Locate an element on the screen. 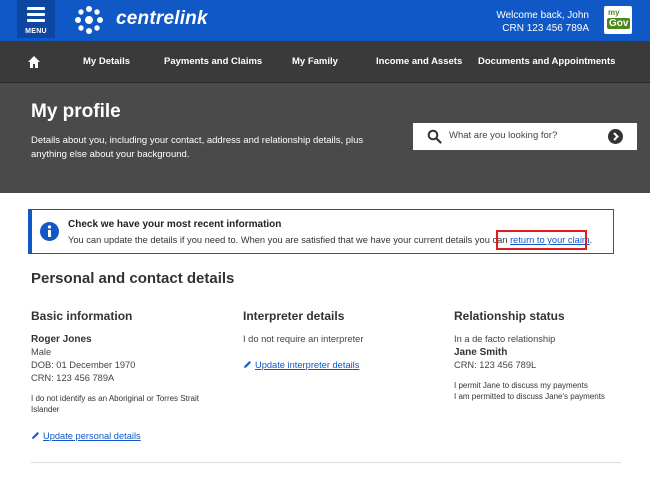 The width and height of the screenshot is (650, 477). user-crn: CRN 123 456 789A is located at coordinates (545, 28).